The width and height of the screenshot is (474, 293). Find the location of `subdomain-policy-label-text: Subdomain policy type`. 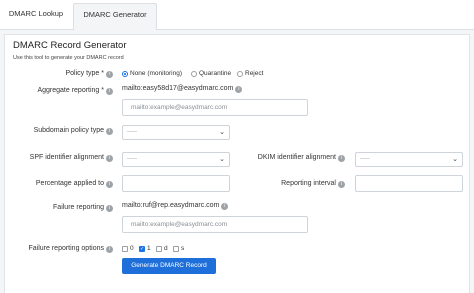

subdomain-policy-label-text: Subdomain policy type is located at coordinates (68, 130).